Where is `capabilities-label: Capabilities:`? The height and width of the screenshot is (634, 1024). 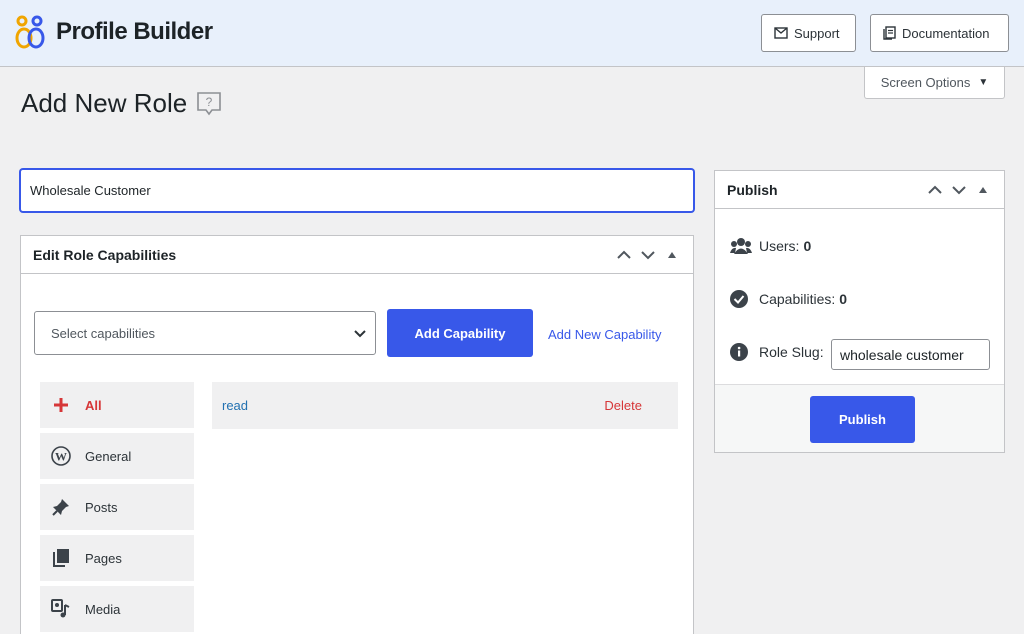 capabilities-label: Capabilities: is located at coordinates (797, 299).